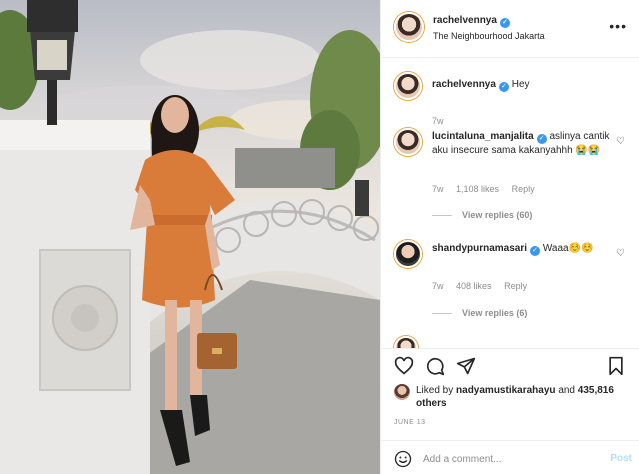  Describe the element at coordinates (464, 84) in the screenshot. I see `caption-username: rachelvennya` at that location.